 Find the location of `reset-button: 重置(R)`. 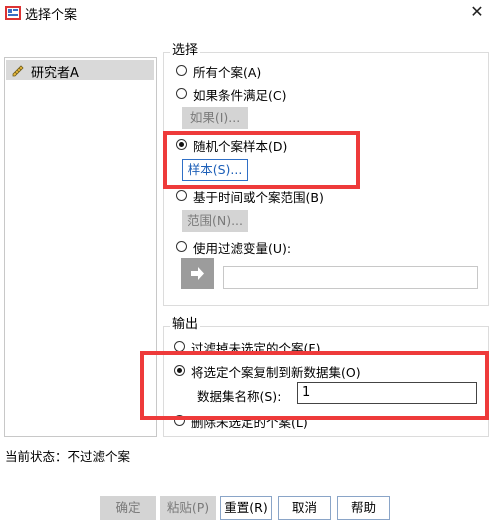

reset-button: 重置(R) is located at coordinates (246, 508).